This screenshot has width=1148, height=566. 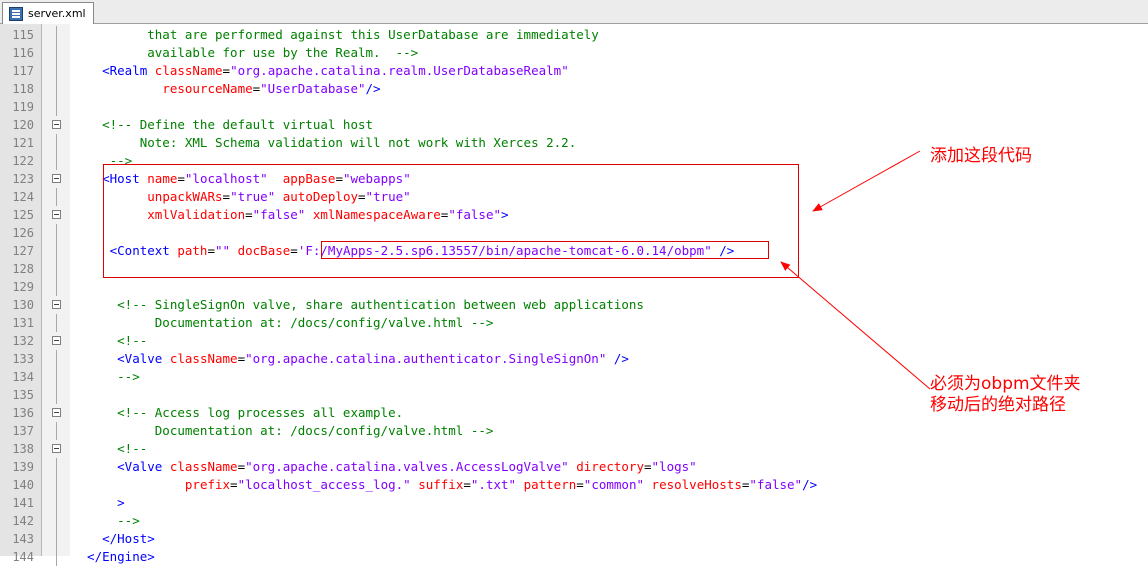 I want to click on annotation-arrows, so click(x=855, y=270).